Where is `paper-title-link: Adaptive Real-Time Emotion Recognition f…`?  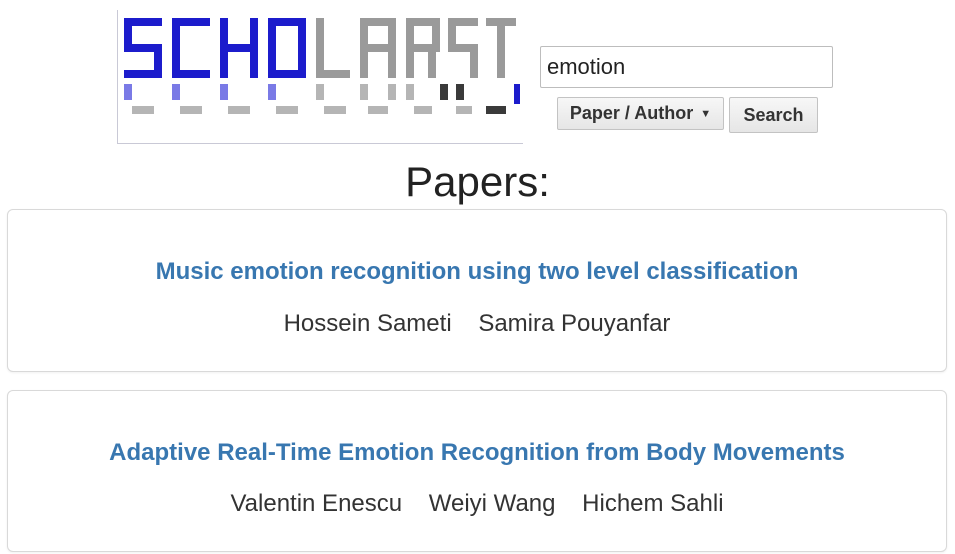 paper-title-link: Adaptive Real-Time Emotion Recognition f… is located at coordinates (477, 453).